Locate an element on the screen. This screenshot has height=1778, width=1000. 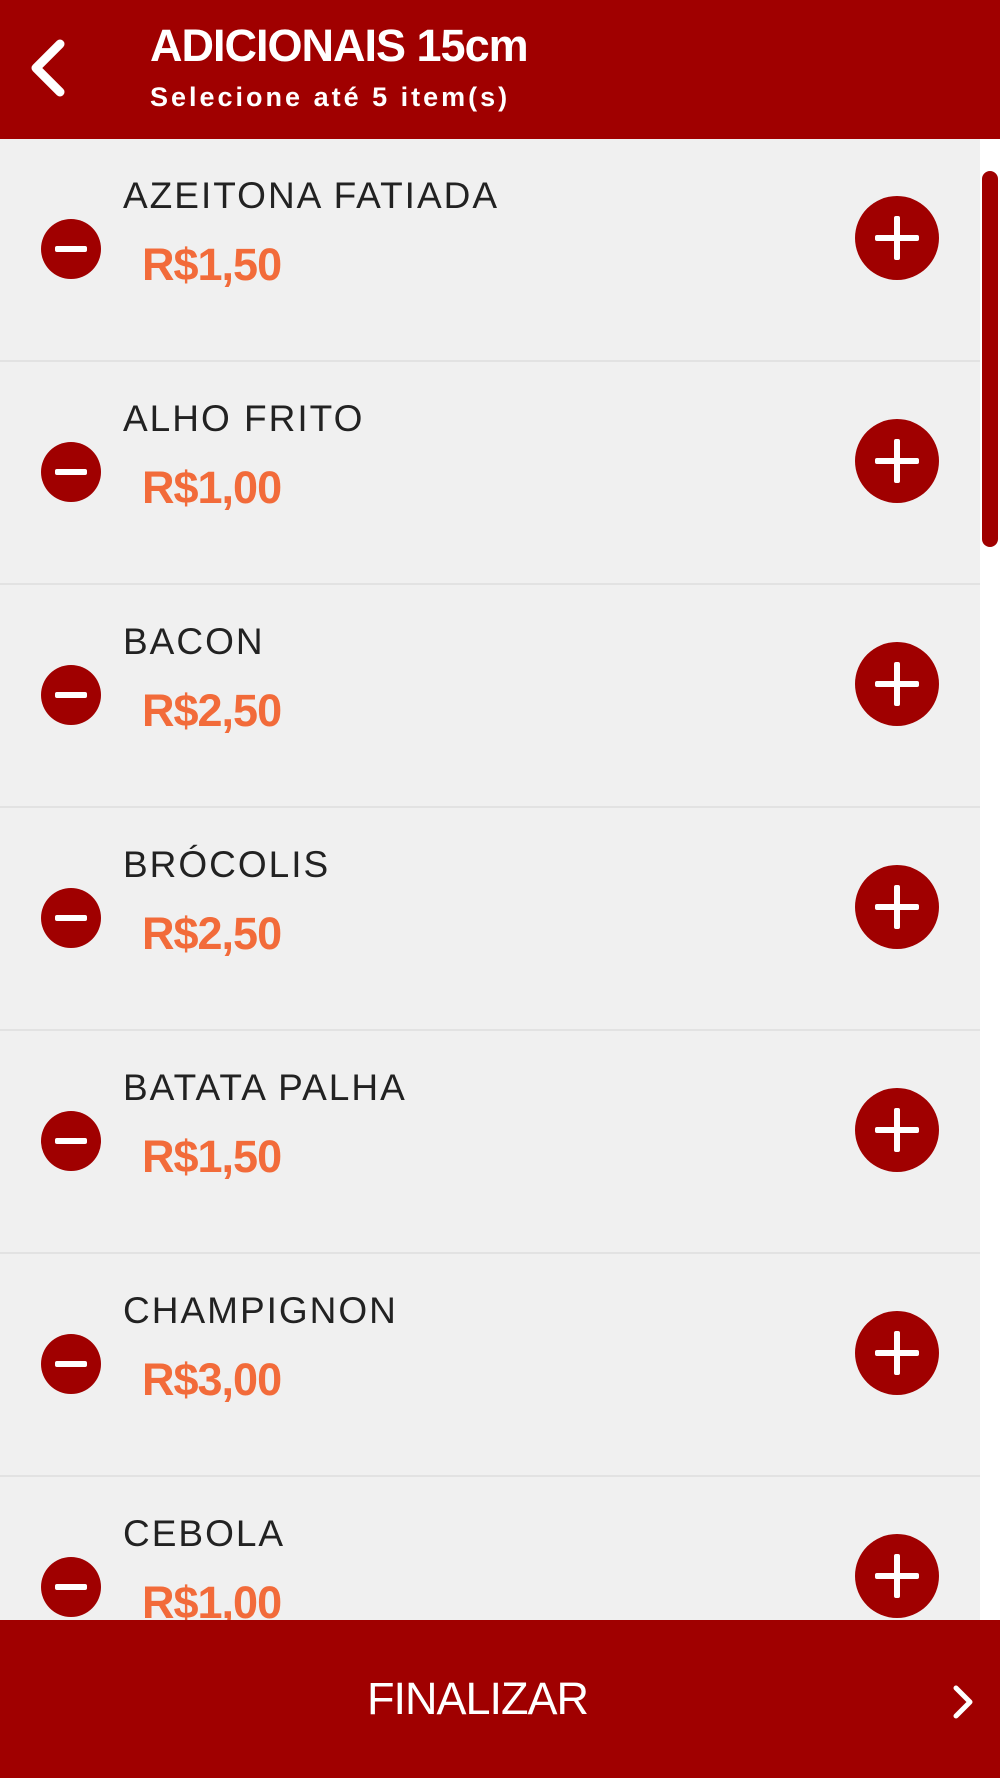
list-item: BACON R$2,50 is located at coordinates (490, 696).